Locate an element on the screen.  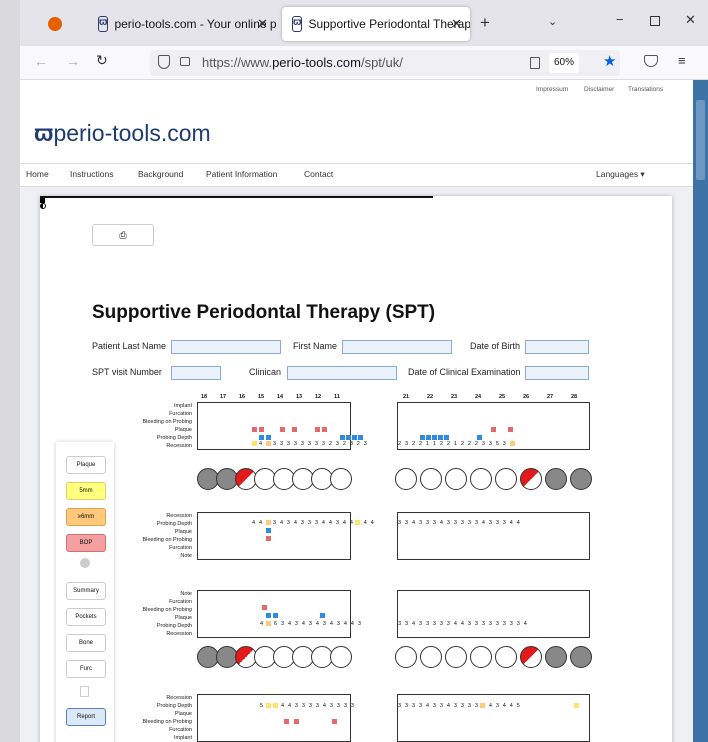
nav-patient-information: Patient Information is located at coordinates (241, 174).